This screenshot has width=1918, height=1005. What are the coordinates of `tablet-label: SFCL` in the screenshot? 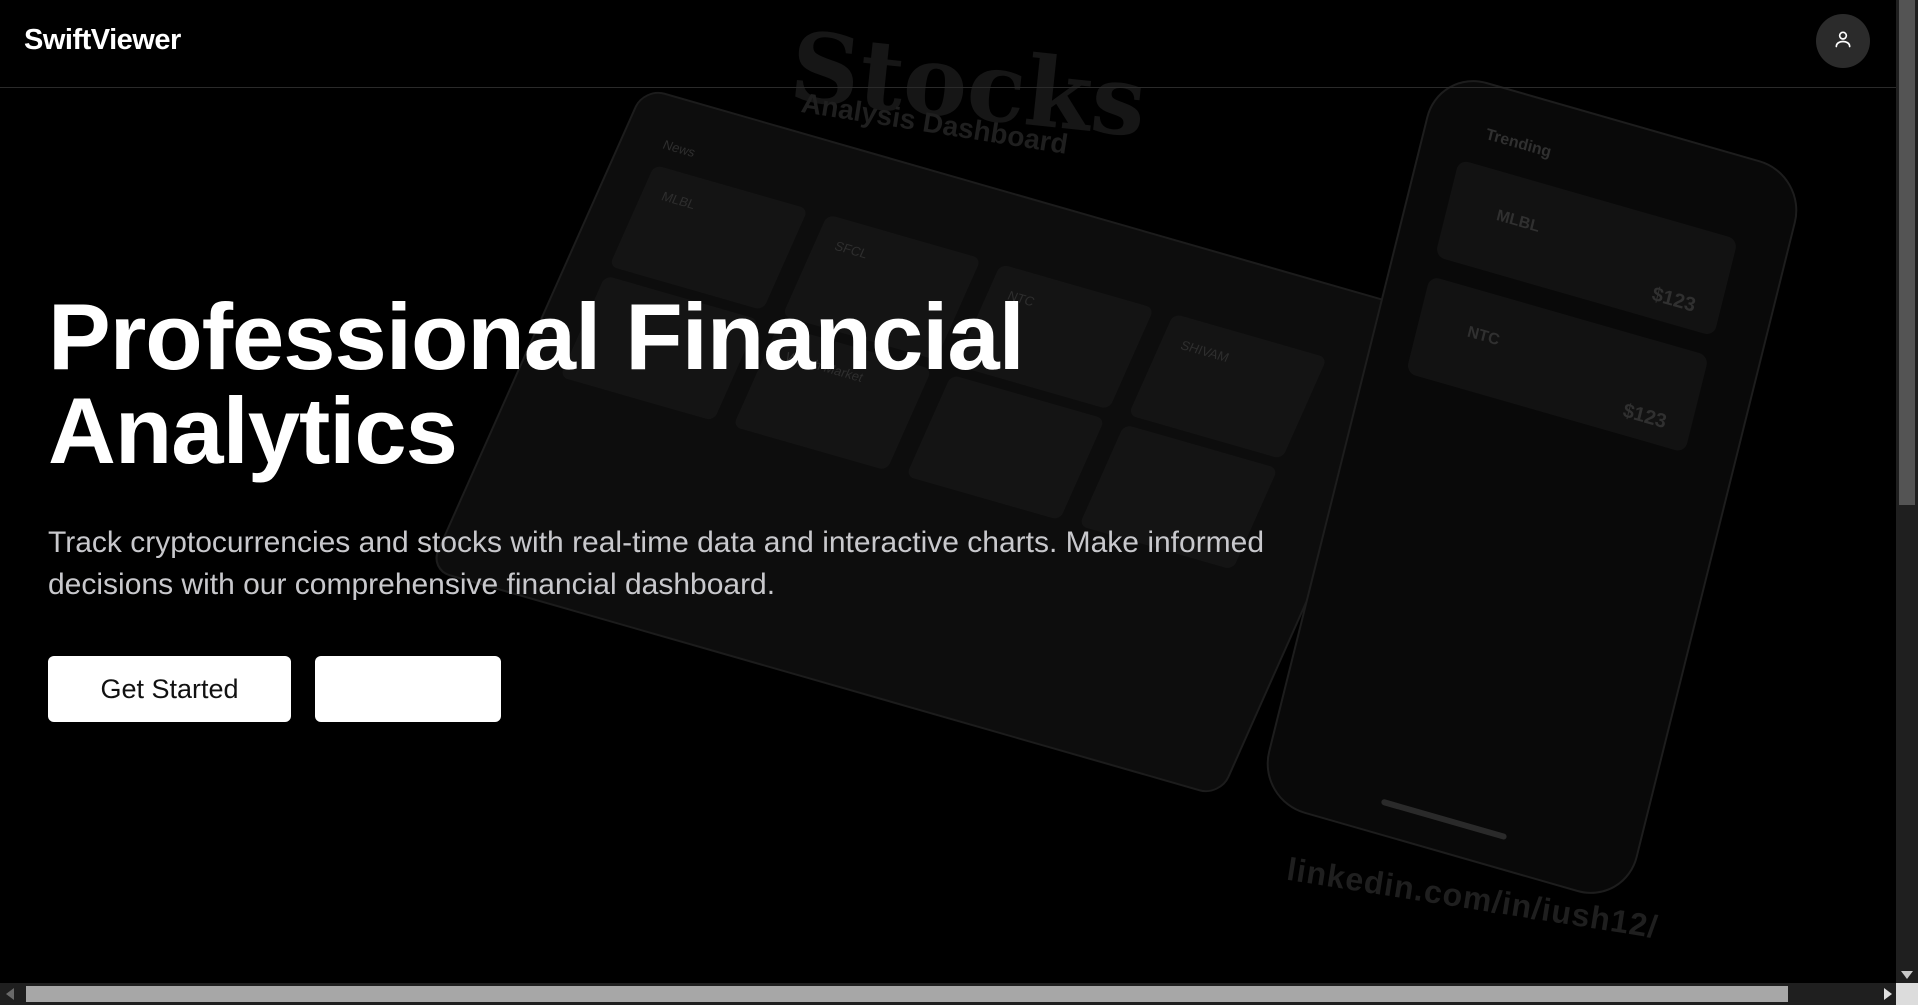 It's located at (851, 250).